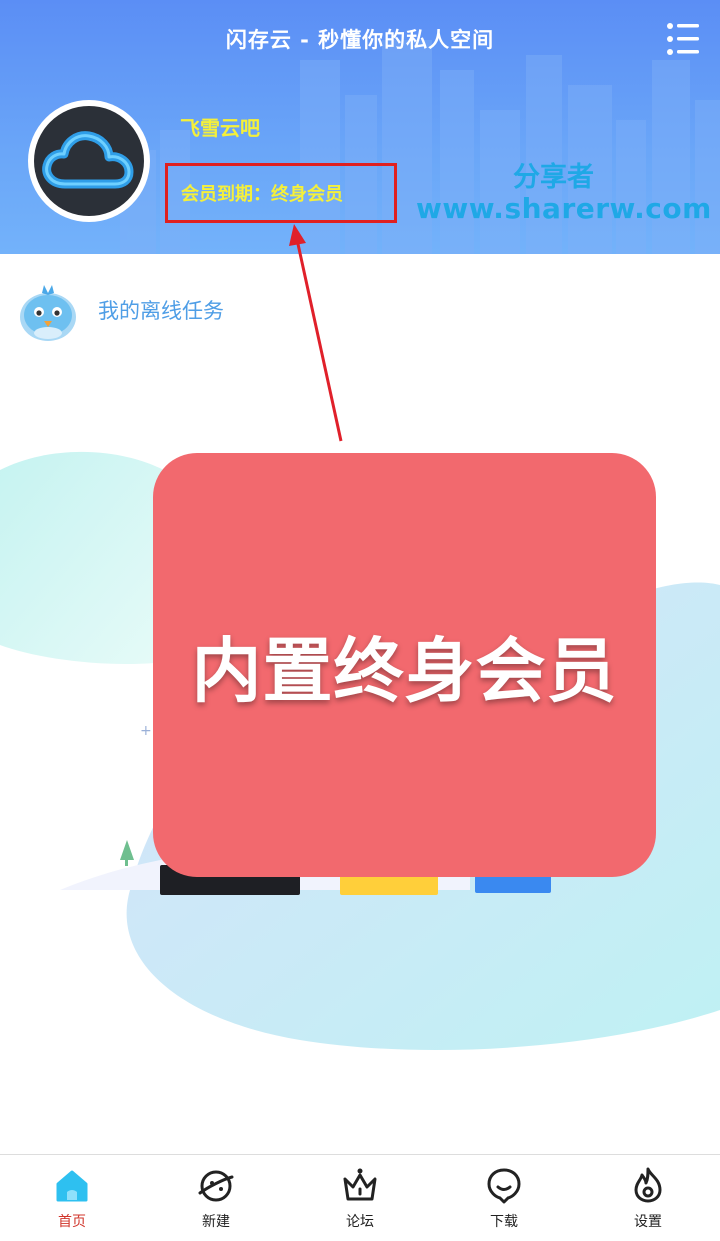 The image size is (720, 1241). I want to click on menu-button, so click(683, 39).